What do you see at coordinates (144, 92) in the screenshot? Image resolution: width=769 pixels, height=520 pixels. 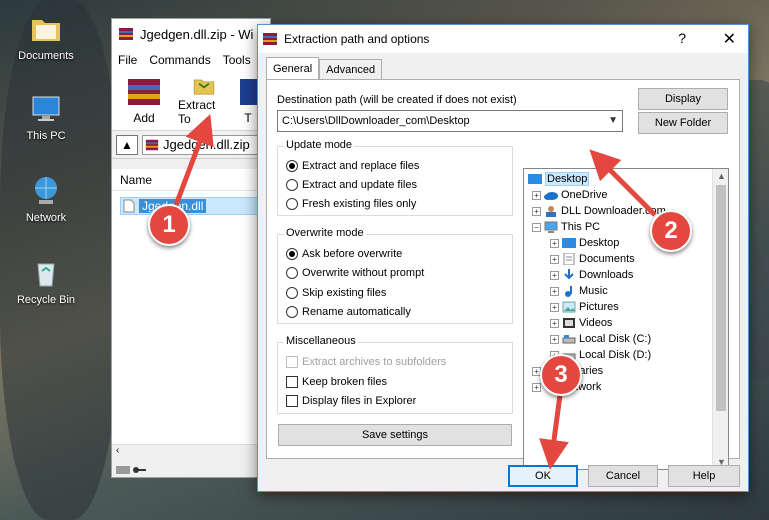 I see `add-archive-icon` at bounding box center [144, 92].